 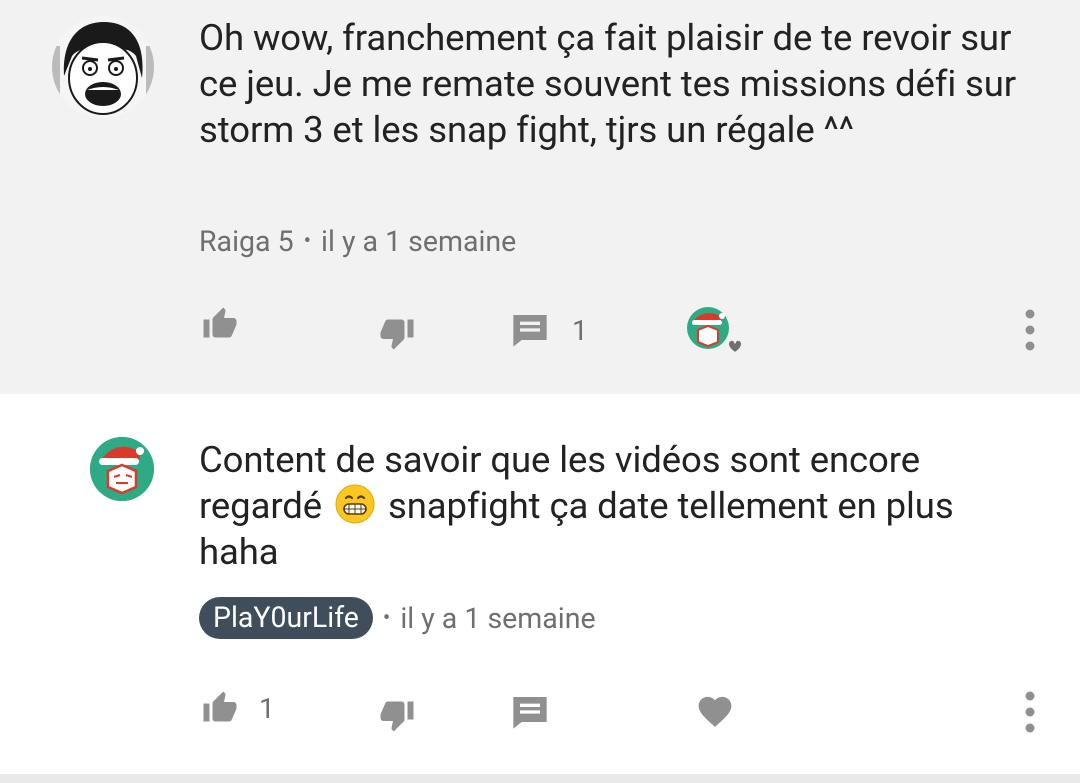 I want to click on comment-meta: Raiga 5 • il y a 1 semaine, so click(x=357, y=241).